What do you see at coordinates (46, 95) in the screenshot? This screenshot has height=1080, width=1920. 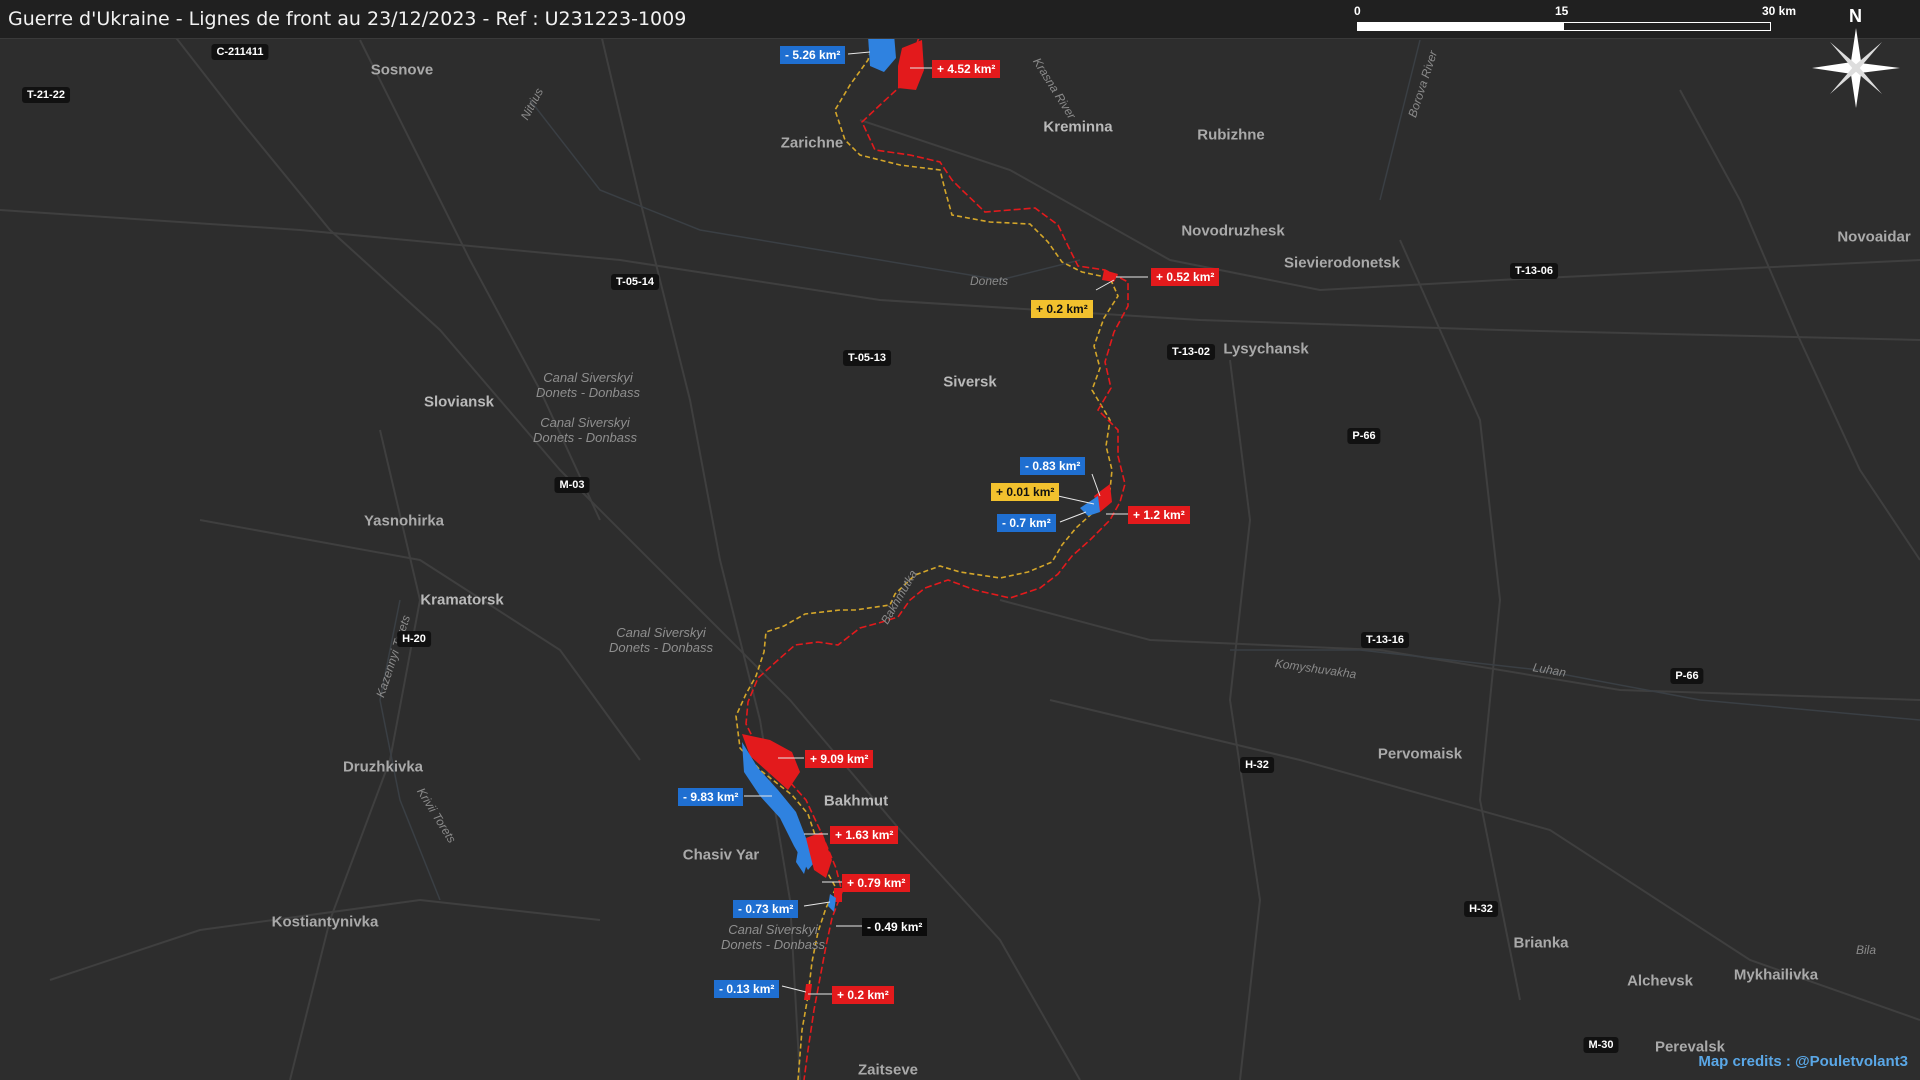 I see `road-marker: T-21-22` at bounding box center [46, 95].